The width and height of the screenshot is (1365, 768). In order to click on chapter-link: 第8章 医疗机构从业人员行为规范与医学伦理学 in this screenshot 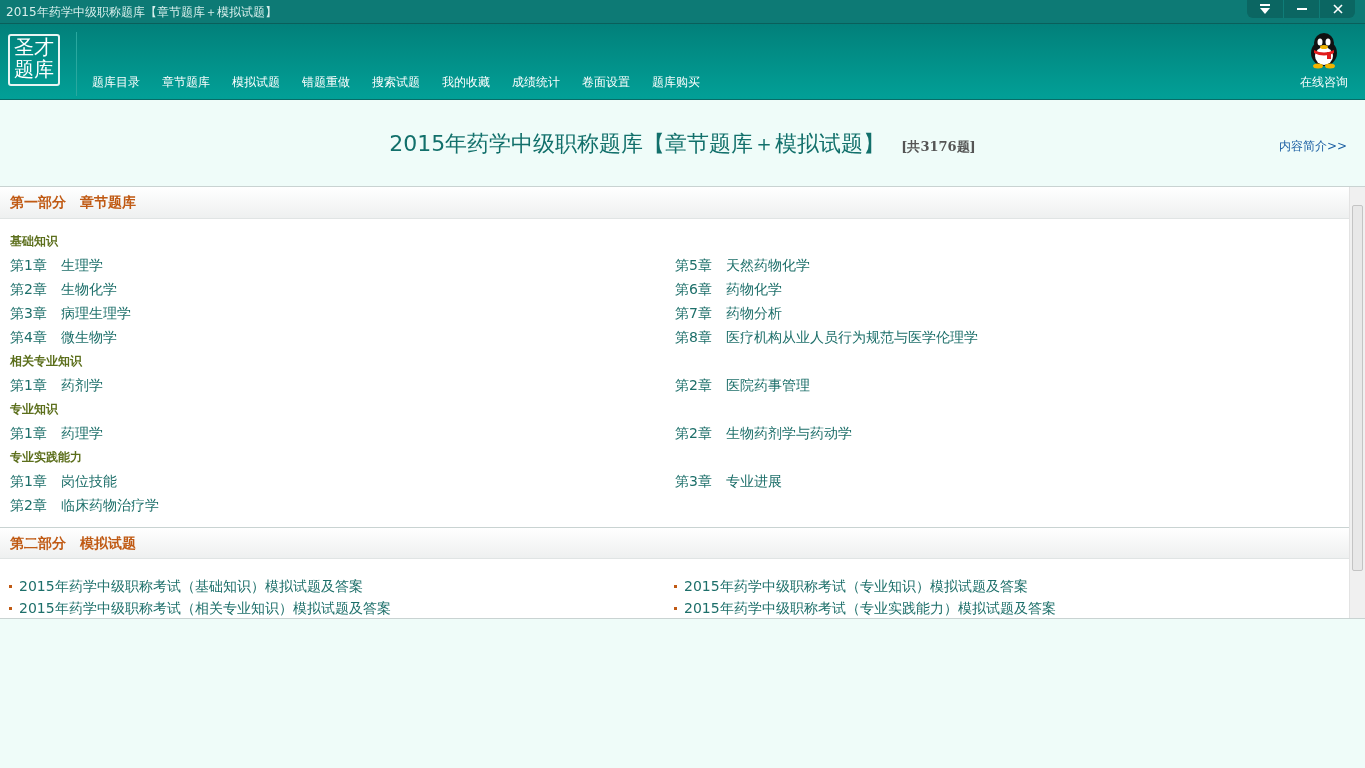, I will do `click(821, 337)`.